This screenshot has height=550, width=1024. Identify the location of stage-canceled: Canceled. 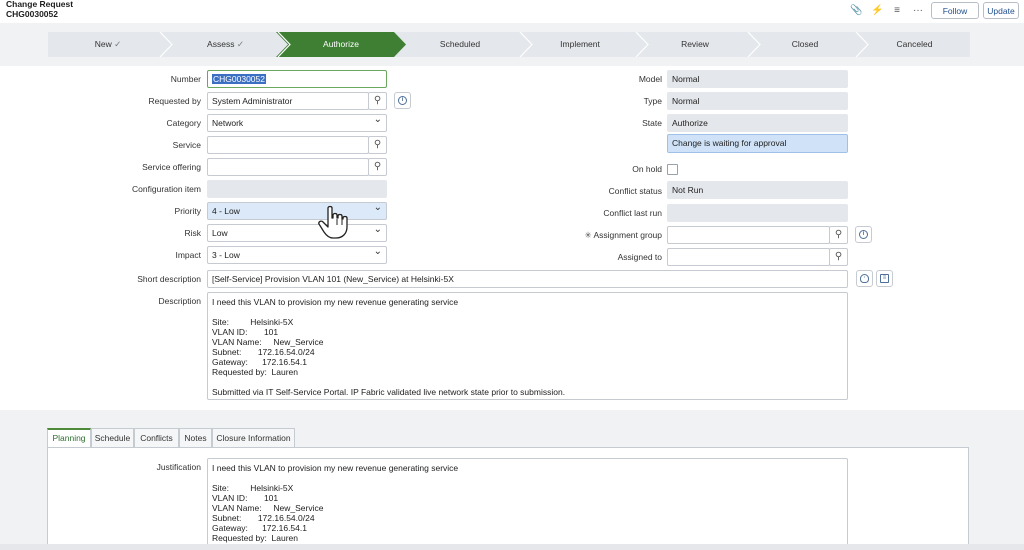
(914, 44).